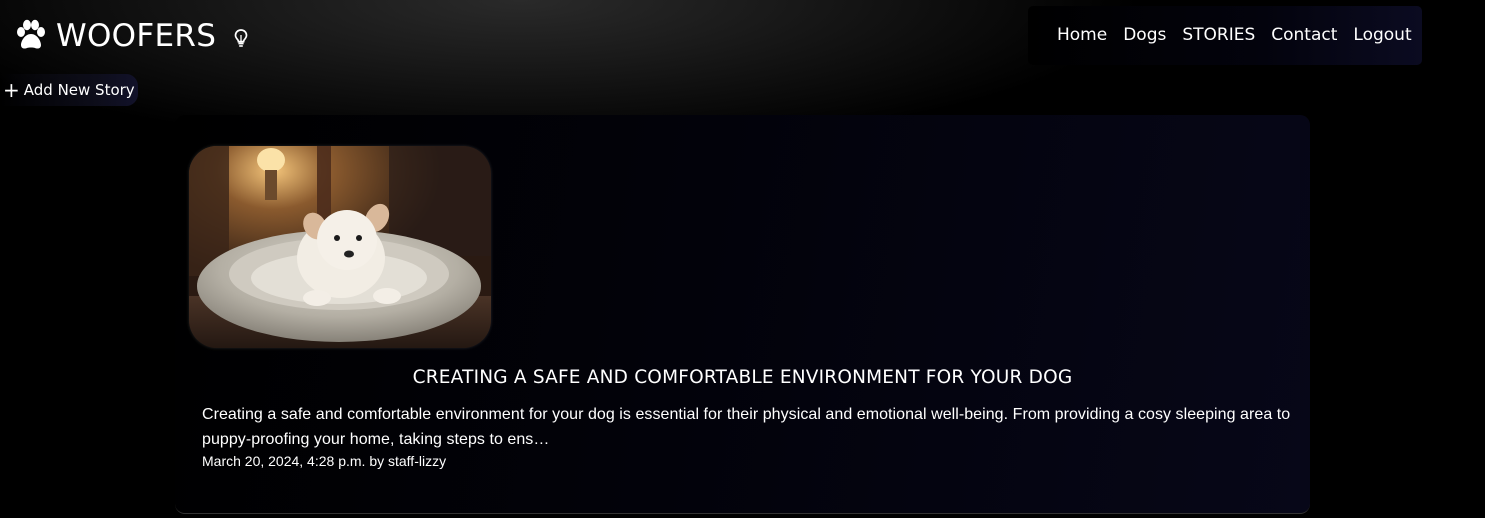 The image size is (1485, 518). Describe the element at coordinates (31, 36) in the screenshot. I see `paw-icon` at that location.